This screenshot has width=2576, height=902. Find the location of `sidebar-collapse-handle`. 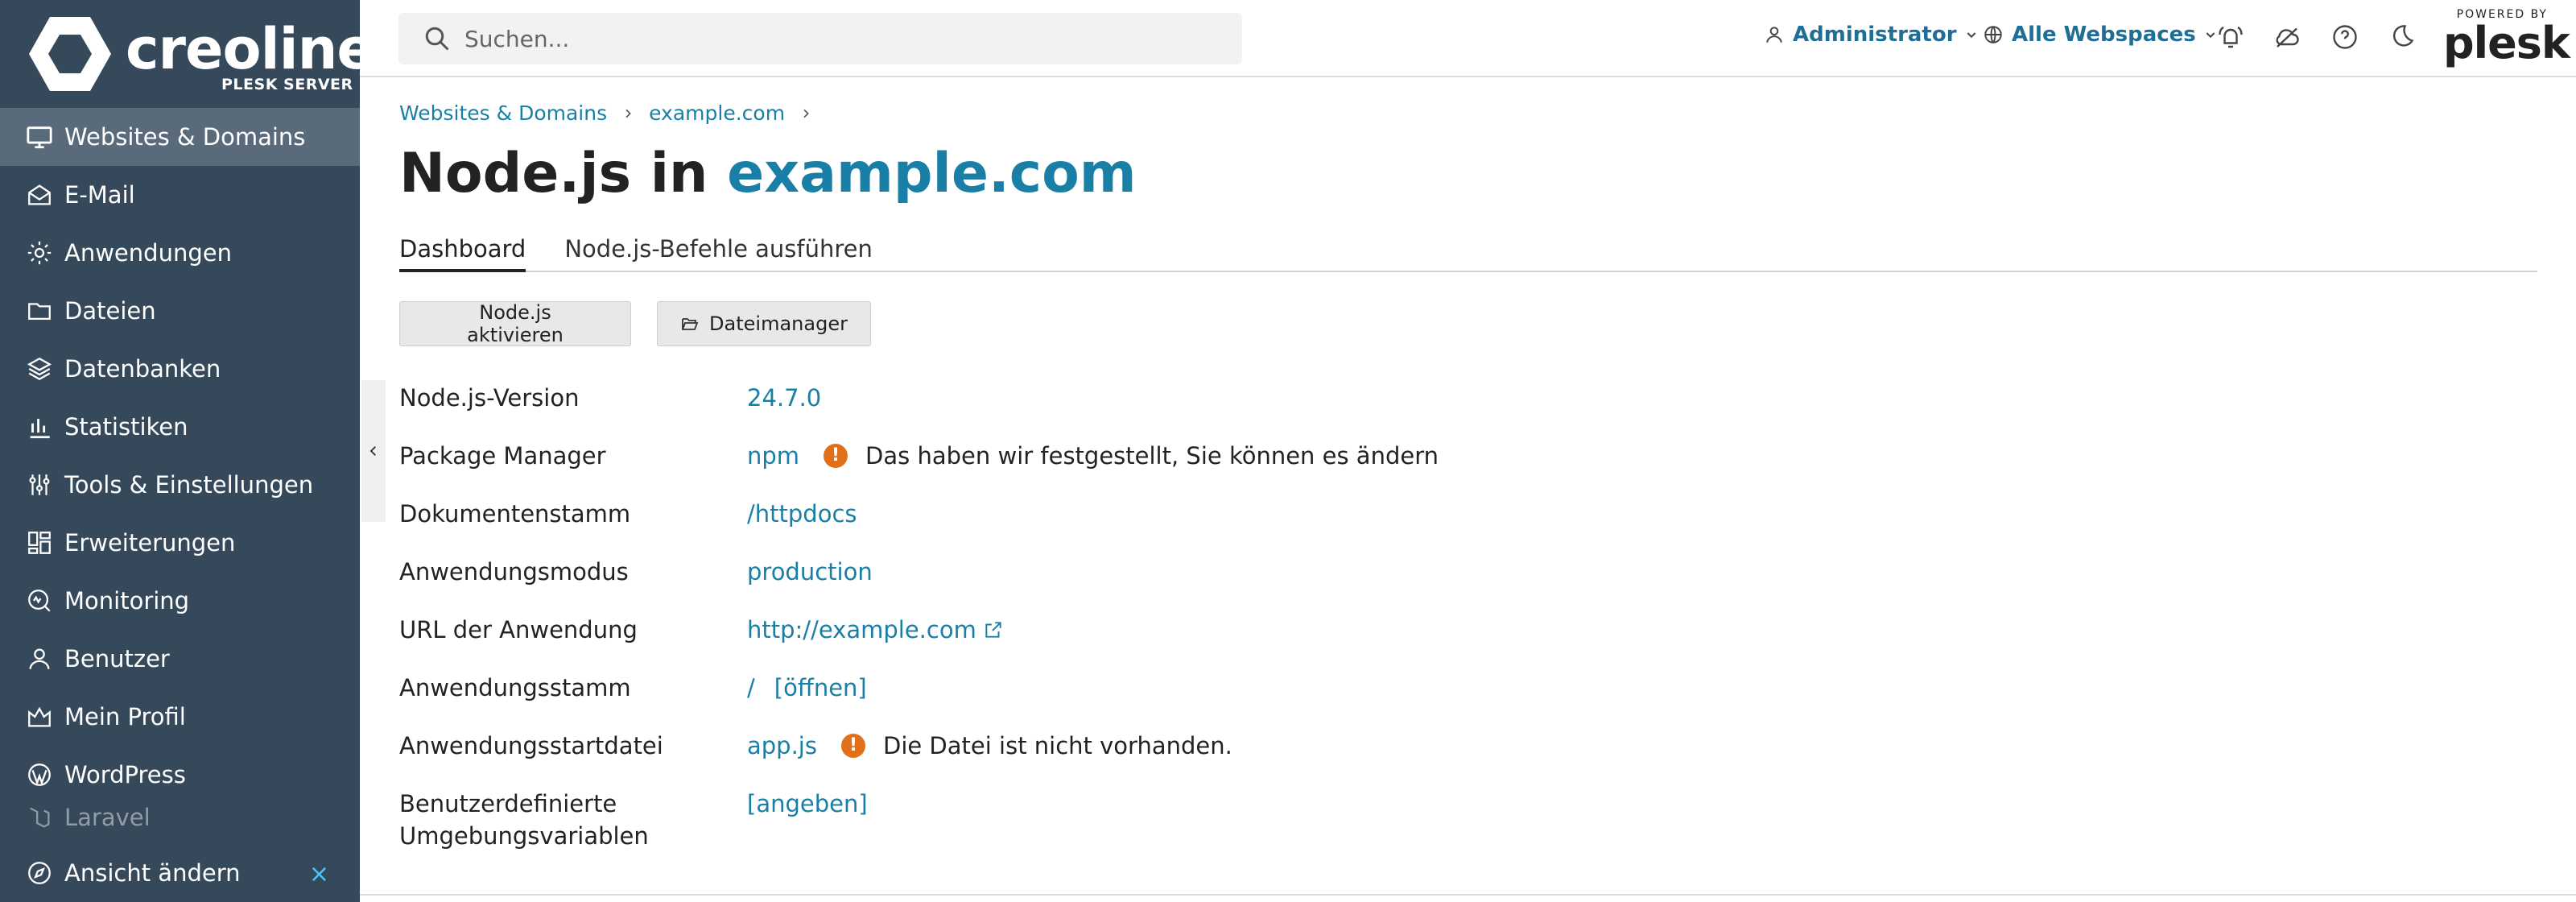

sidebar-collapse-handle is located at coordinates (373, 451).